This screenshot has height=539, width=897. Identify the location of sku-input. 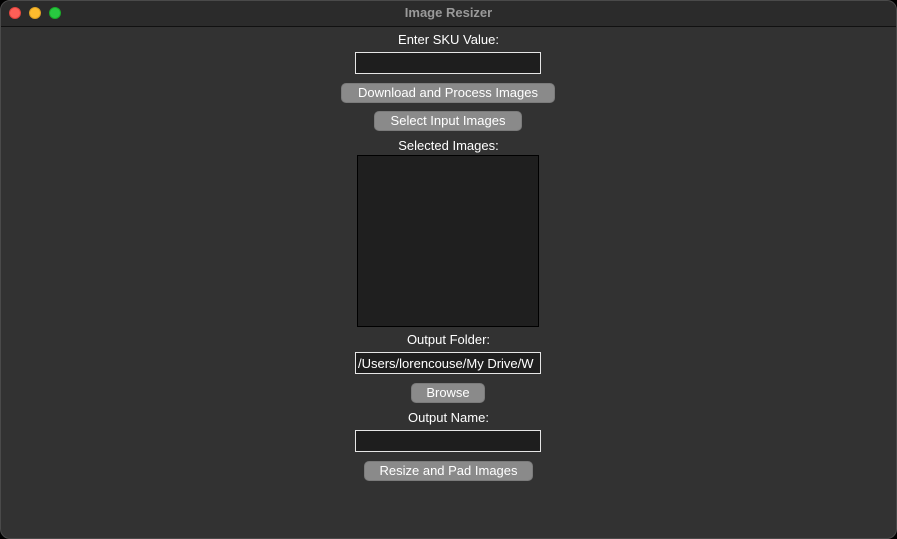
(448, 63).